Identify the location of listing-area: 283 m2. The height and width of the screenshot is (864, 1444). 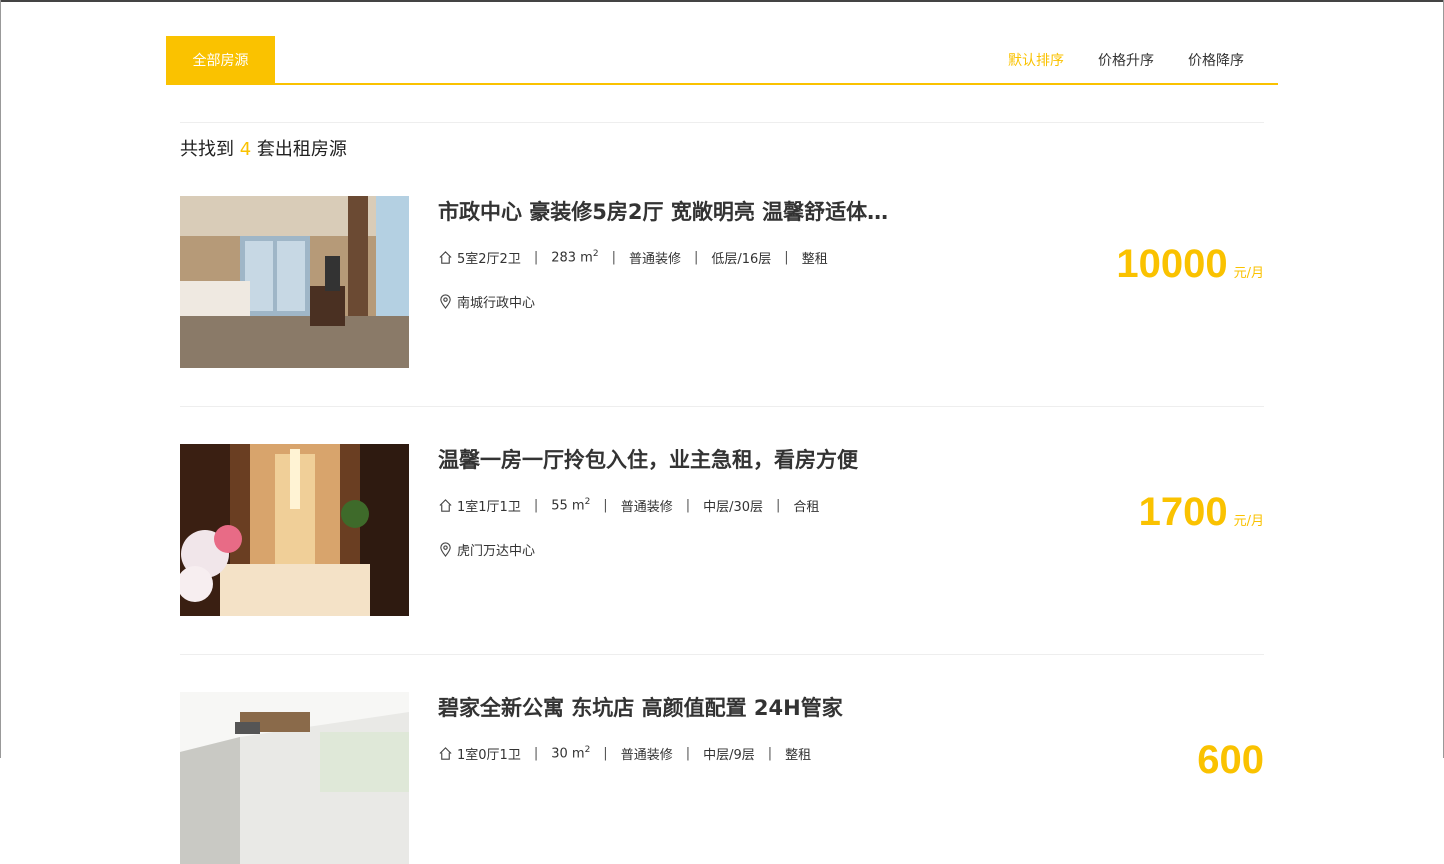
(575, 257).